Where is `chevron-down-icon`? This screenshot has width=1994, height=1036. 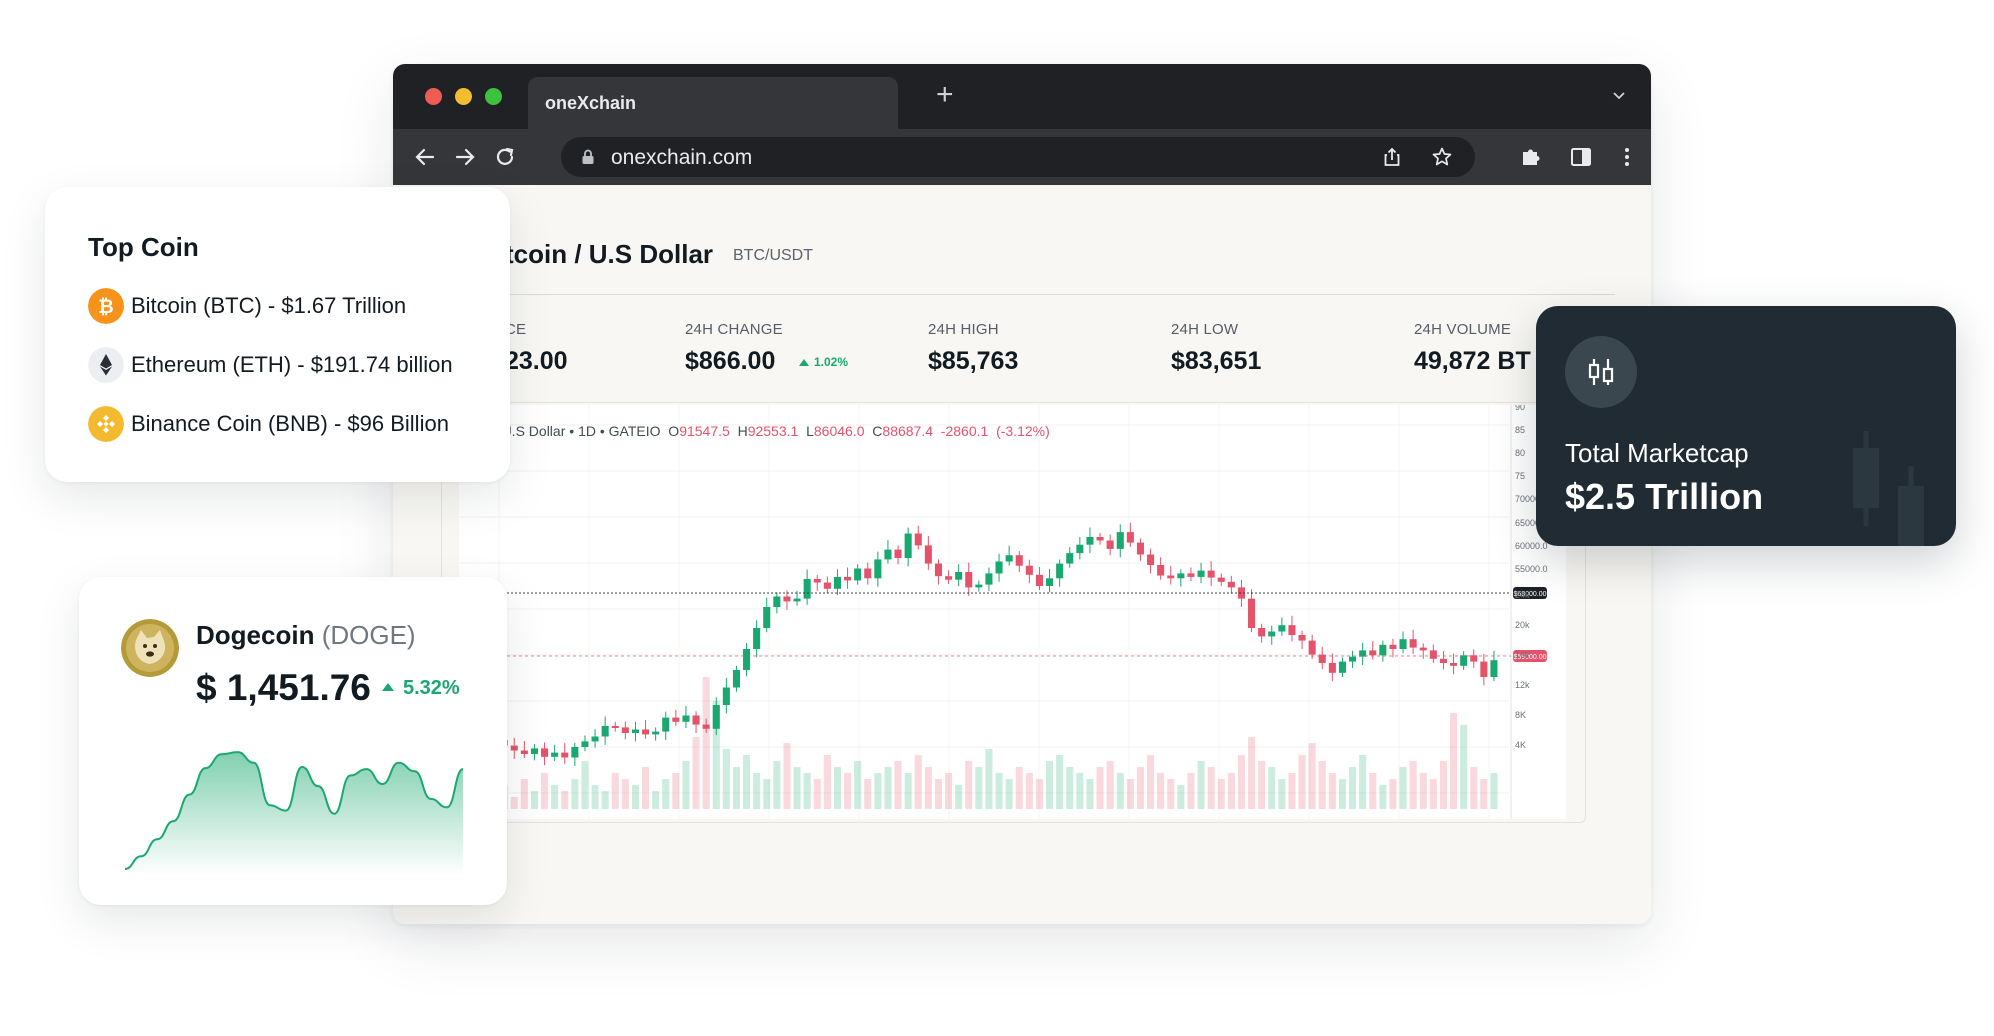 chevron-down-icon is located at coordinates (1619, 96).